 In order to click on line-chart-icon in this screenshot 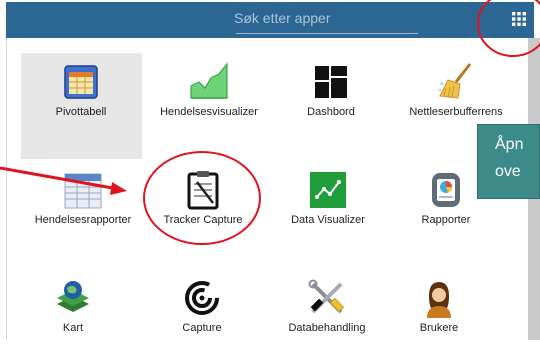, I will do `click(328, 190)`.